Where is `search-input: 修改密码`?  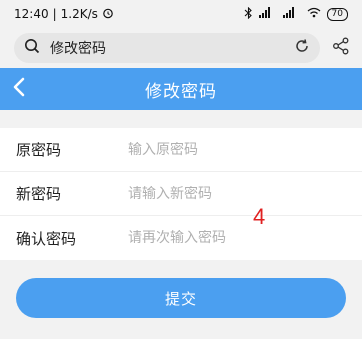
search-input: 修改密码 is located at coordinates (167, 48).